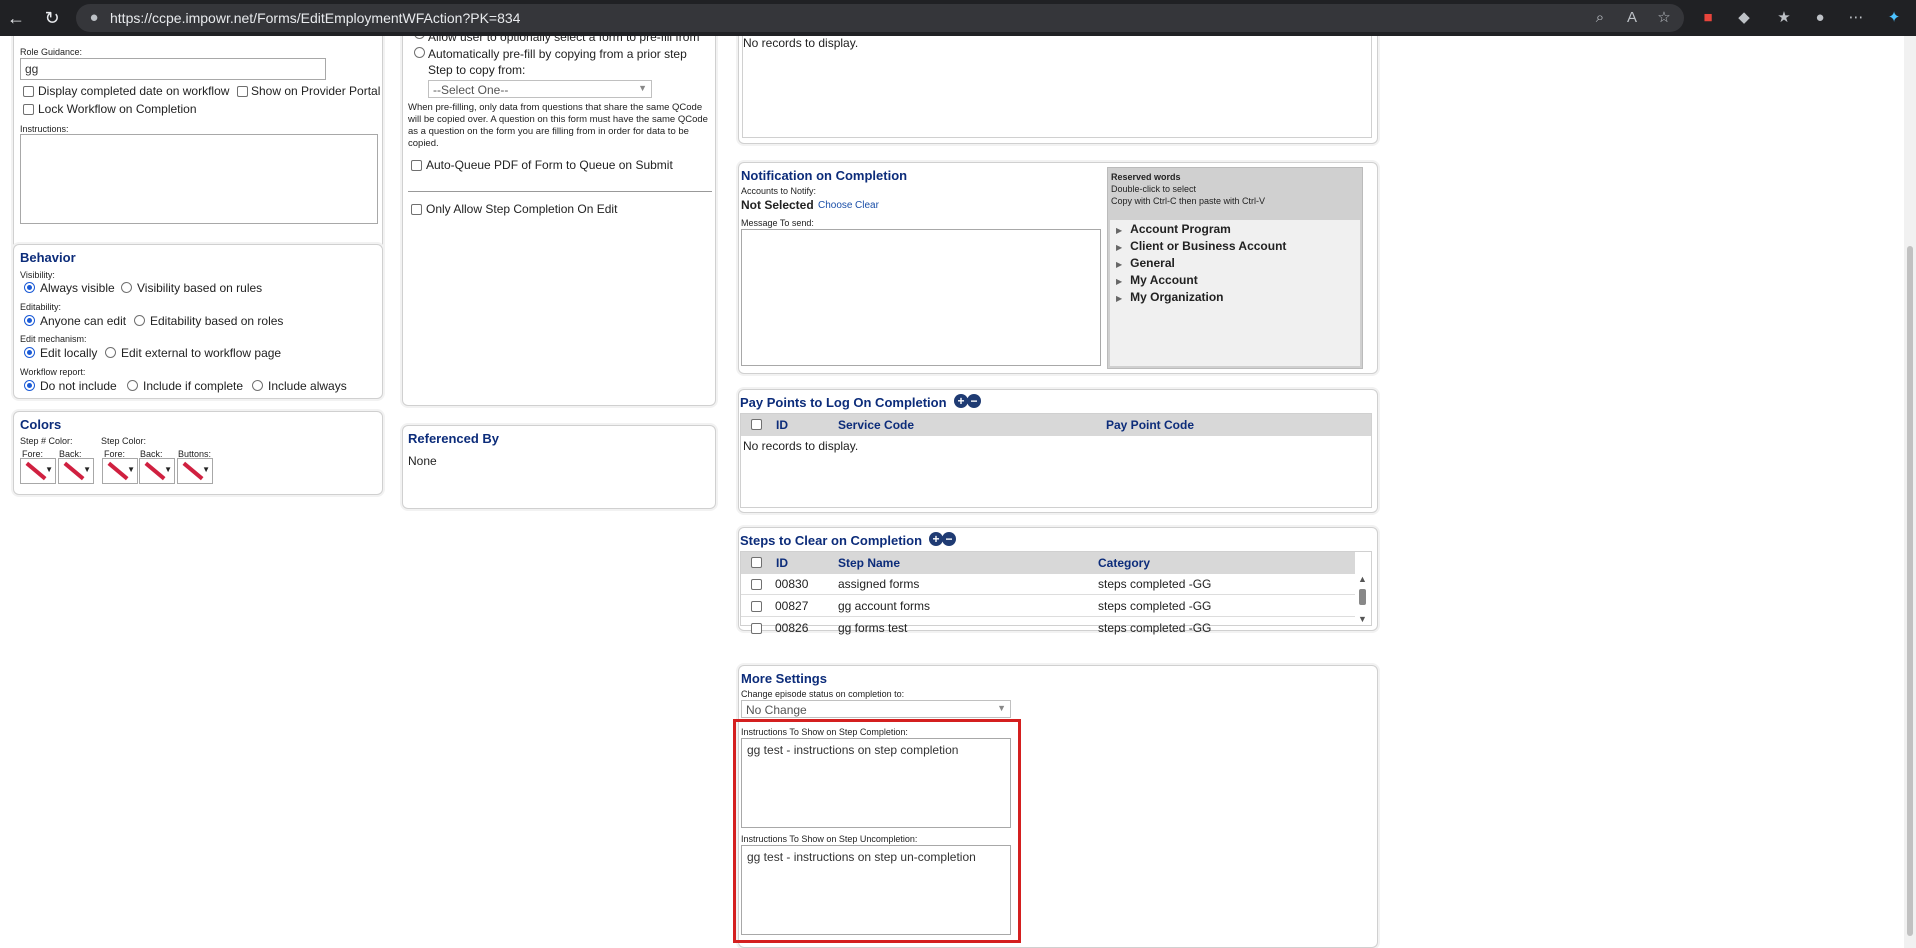 This screenshot has width=1916, height=948. I want to click on row-id: 00826, so click(792, 628).